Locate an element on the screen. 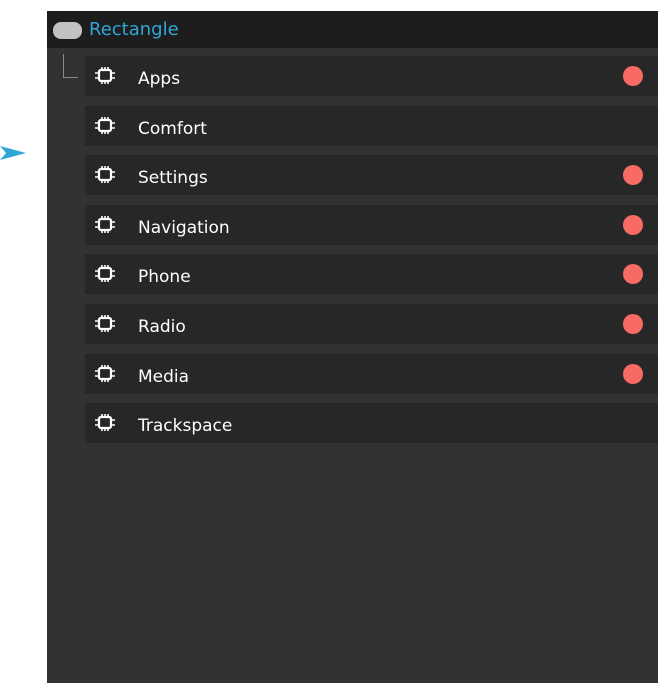 This screenshot has width=658, height=689. list-item-navigation: Navigation is located at coordinates (371, 224).